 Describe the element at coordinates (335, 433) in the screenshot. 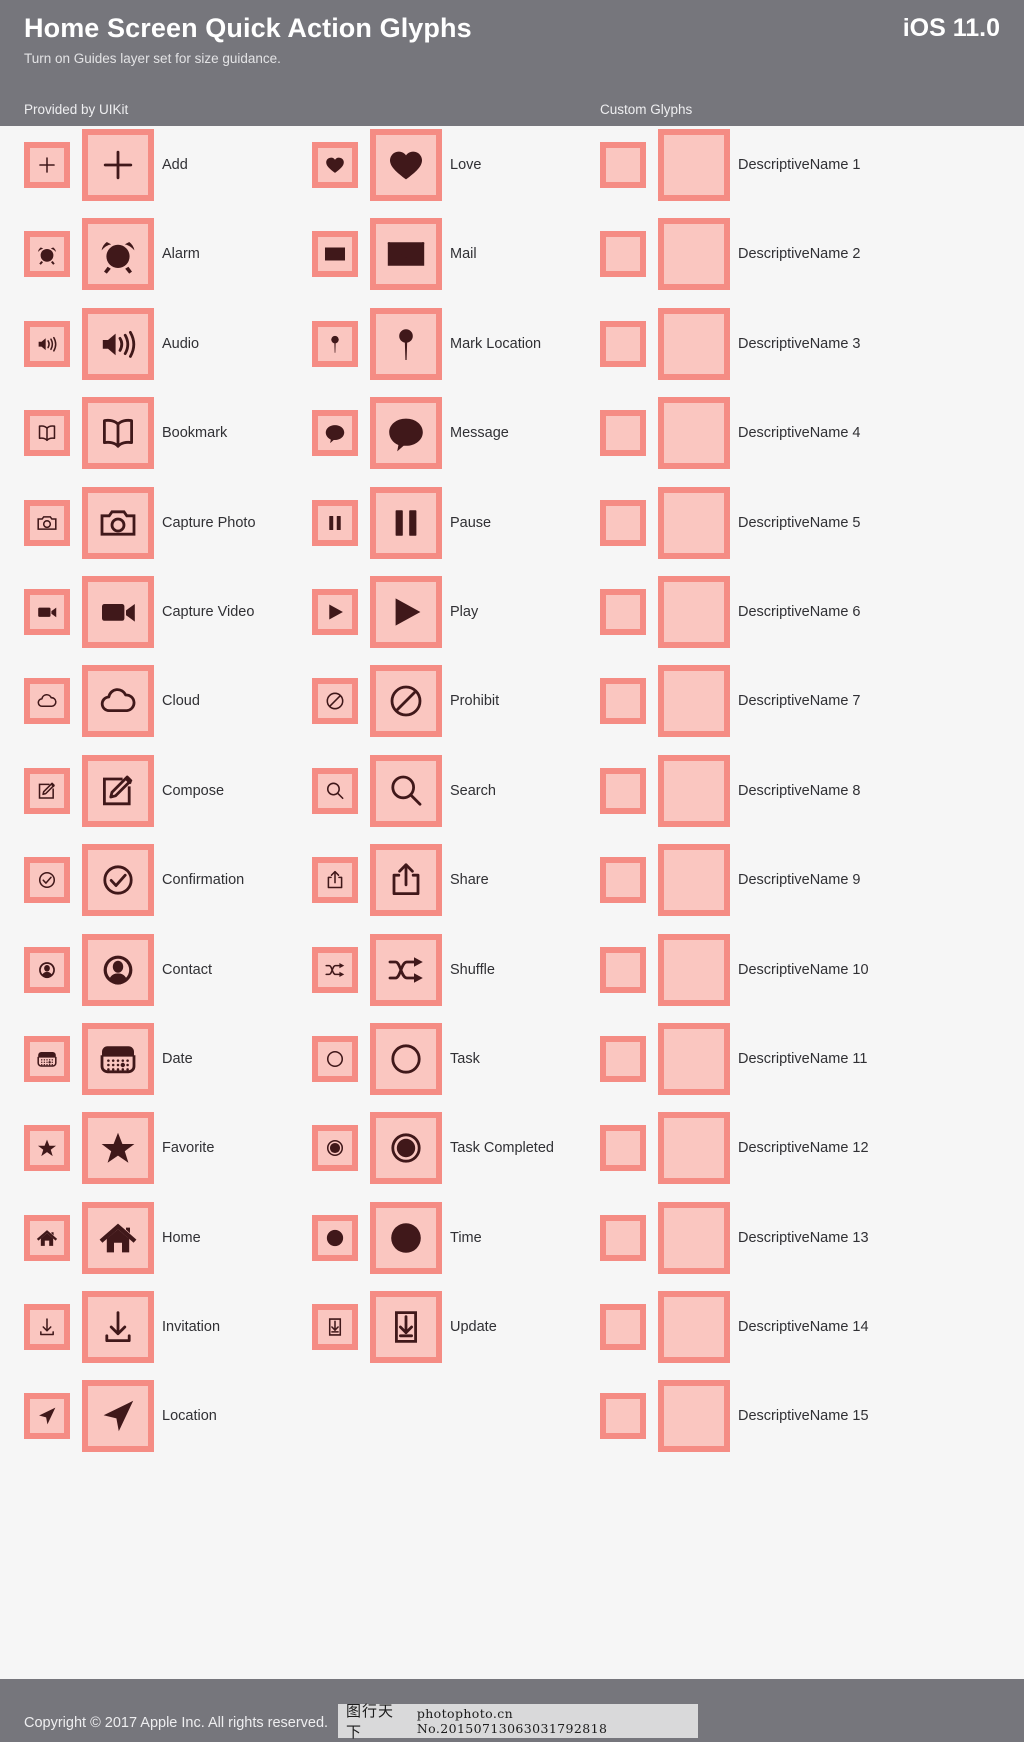

I see `glyph-small-message-icon` at that location.